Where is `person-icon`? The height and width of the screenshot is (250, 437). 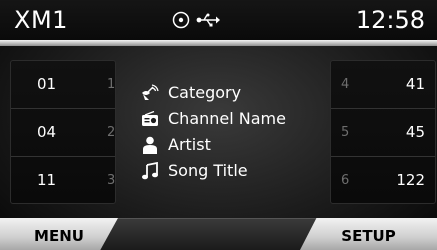
person-icon is located at coordinates (150, 145).